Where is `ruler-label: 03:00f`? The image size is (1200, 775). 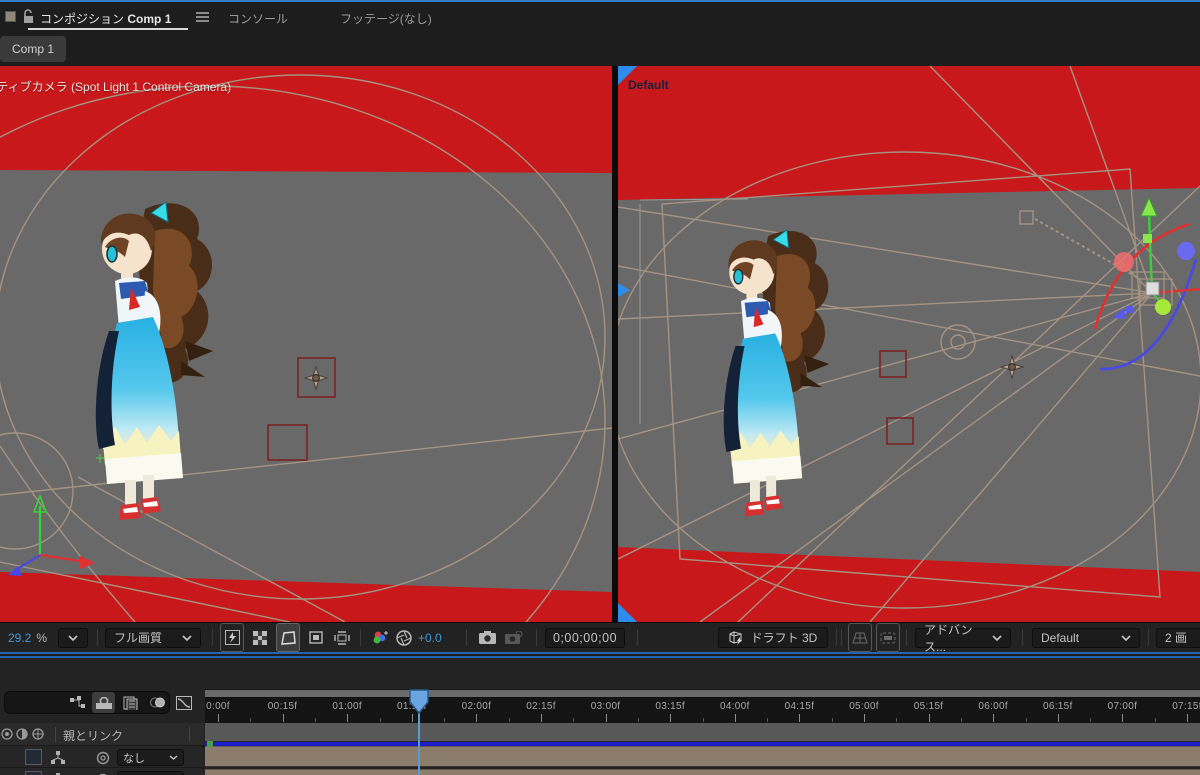
ruler-label: 03:00f is located at coordinates (605, 706).